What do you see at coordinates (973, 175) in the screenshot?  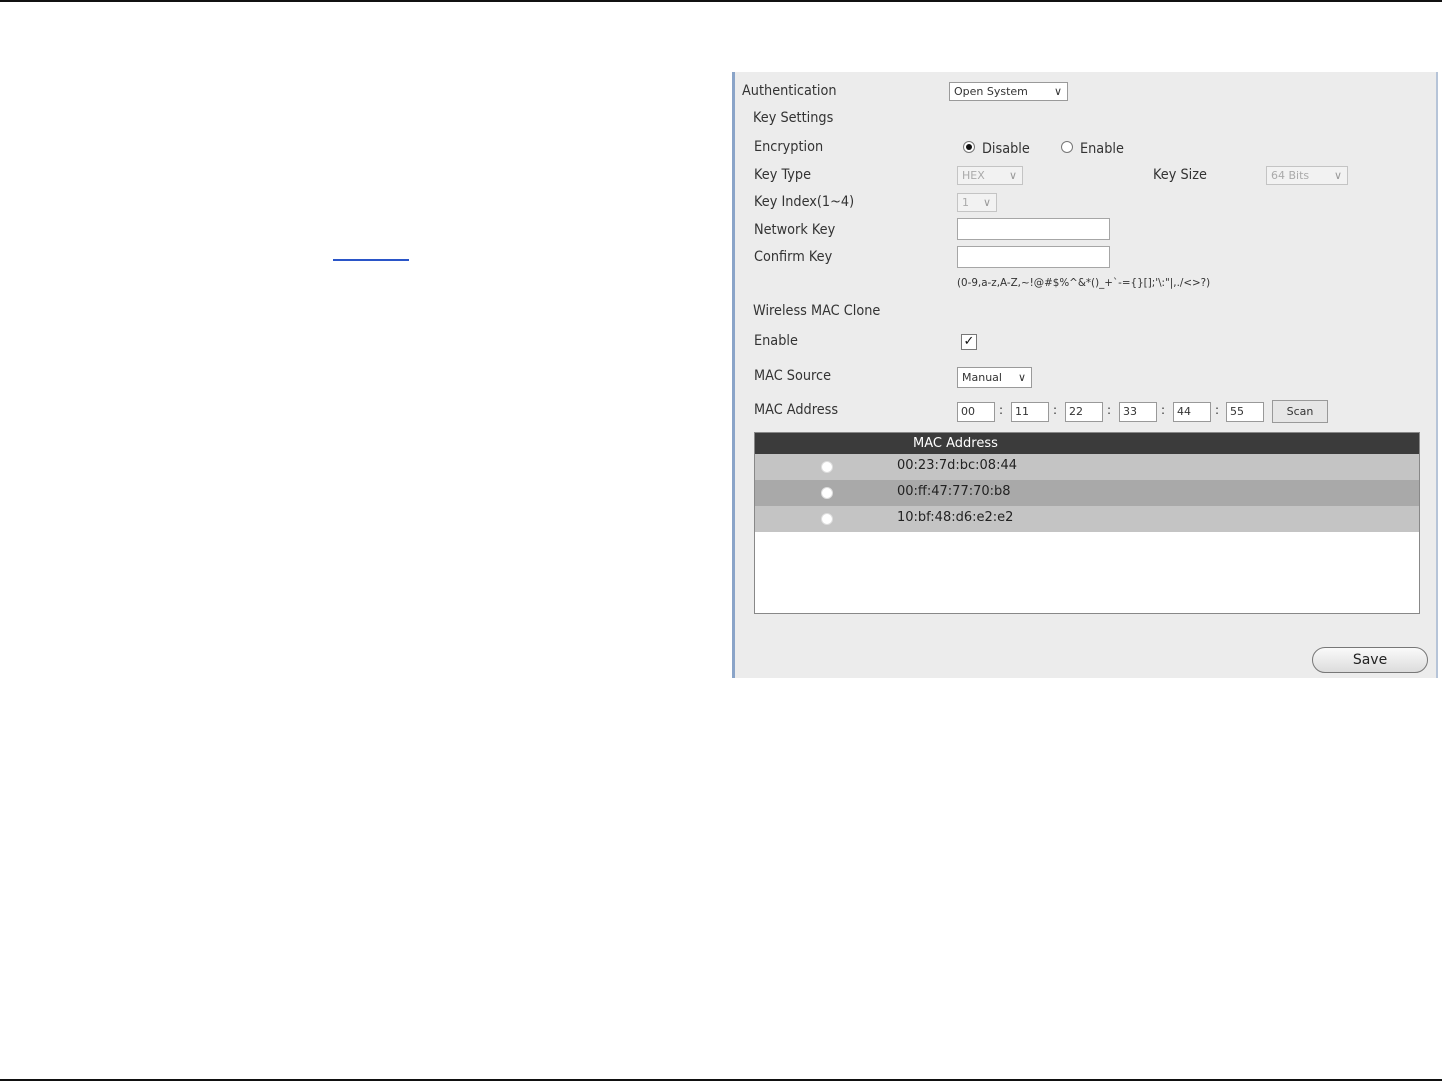 I see `key-type-value: HEX` at bounding box center [973, 175].